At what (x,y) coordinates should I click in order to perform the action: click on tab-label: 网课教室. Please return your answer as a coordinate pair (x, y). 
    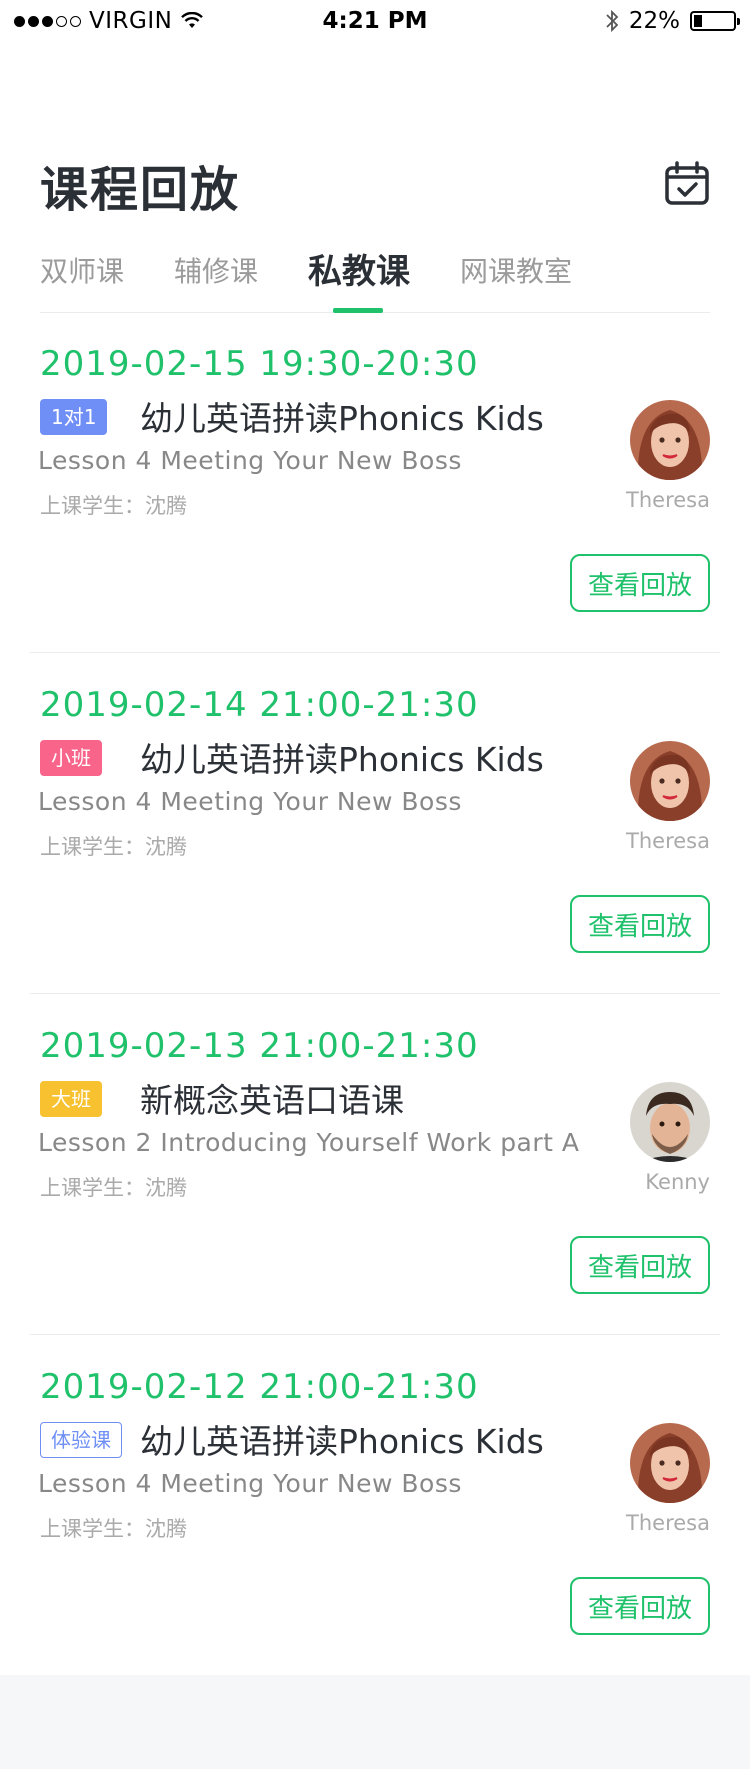
    Looking at the image, I should click on (516, 271).